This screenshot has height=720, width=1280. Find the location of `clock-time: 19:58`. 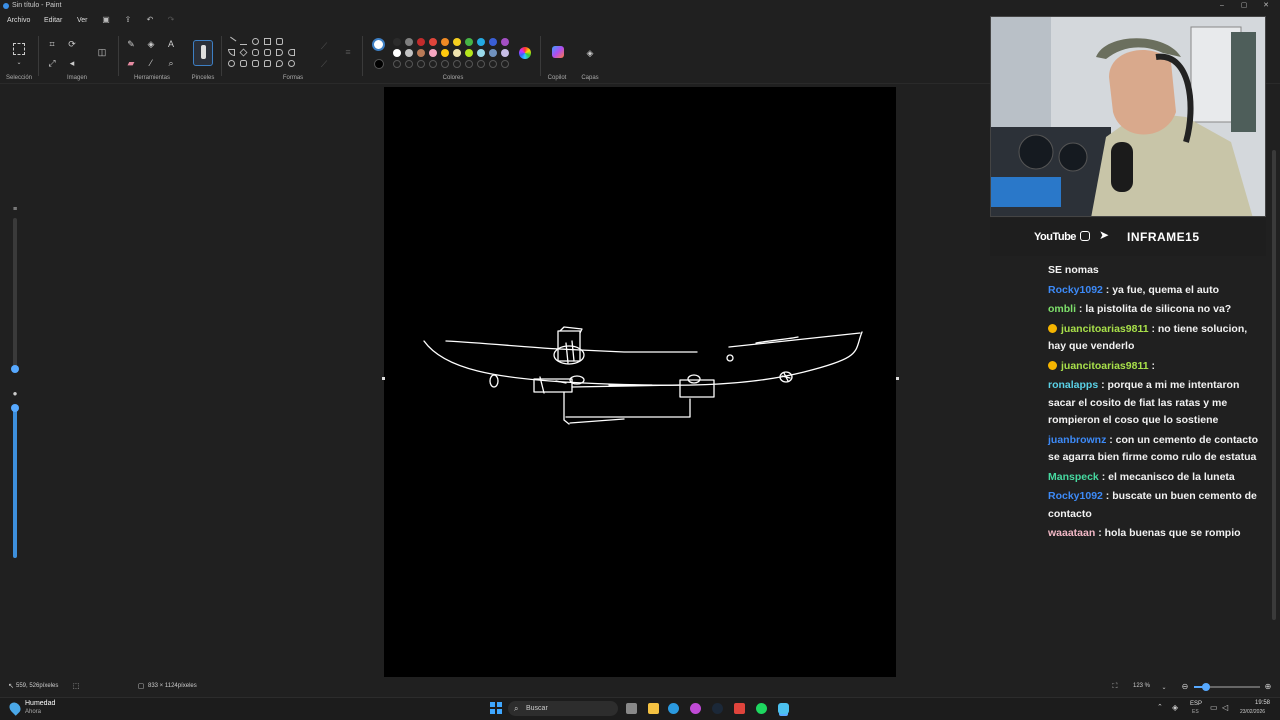

clock-time: 19:58 is located at coordinates (1262, 703).